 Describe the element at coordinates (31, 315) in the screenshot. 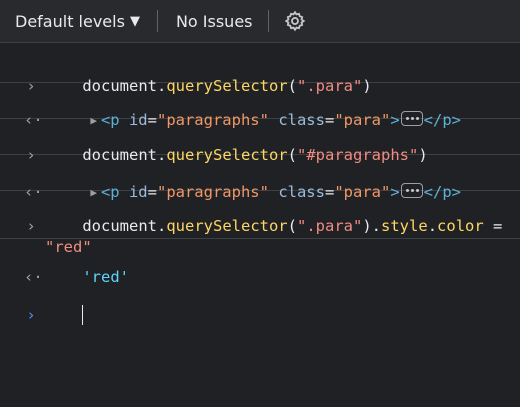

I see `prompt-chevron-icon: ›` at that location.